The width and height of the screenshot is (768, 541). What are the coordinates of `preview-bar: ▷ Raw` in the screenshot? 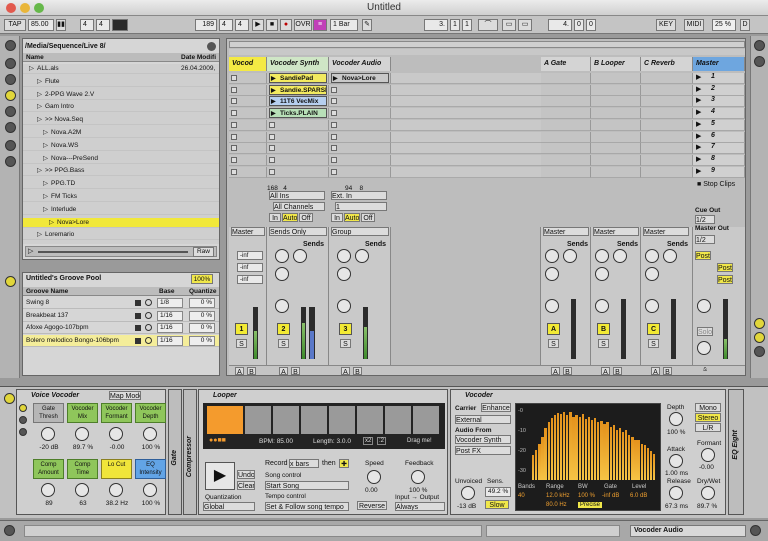 It's located at (121, 251).